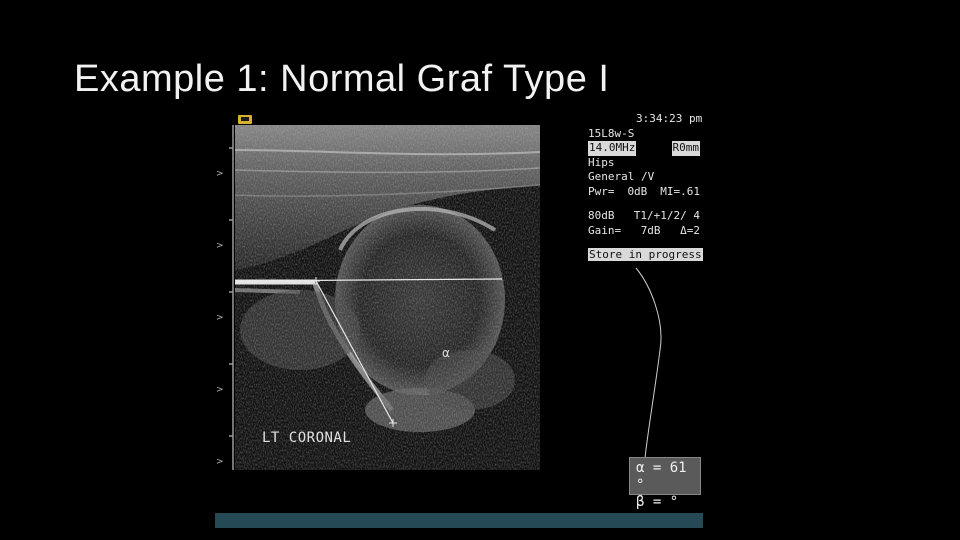 The height and width of the screenshot is (540, 960). I want to click on readout-delta: Δ=2, so click(690, 230).